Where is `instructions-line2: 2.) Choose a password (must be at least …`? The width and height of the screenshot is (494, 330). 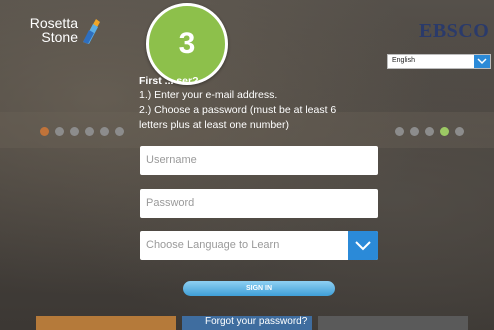 instructions-line2: 2.) Choose a password (must be at least … is located at coordinates (238, 110).